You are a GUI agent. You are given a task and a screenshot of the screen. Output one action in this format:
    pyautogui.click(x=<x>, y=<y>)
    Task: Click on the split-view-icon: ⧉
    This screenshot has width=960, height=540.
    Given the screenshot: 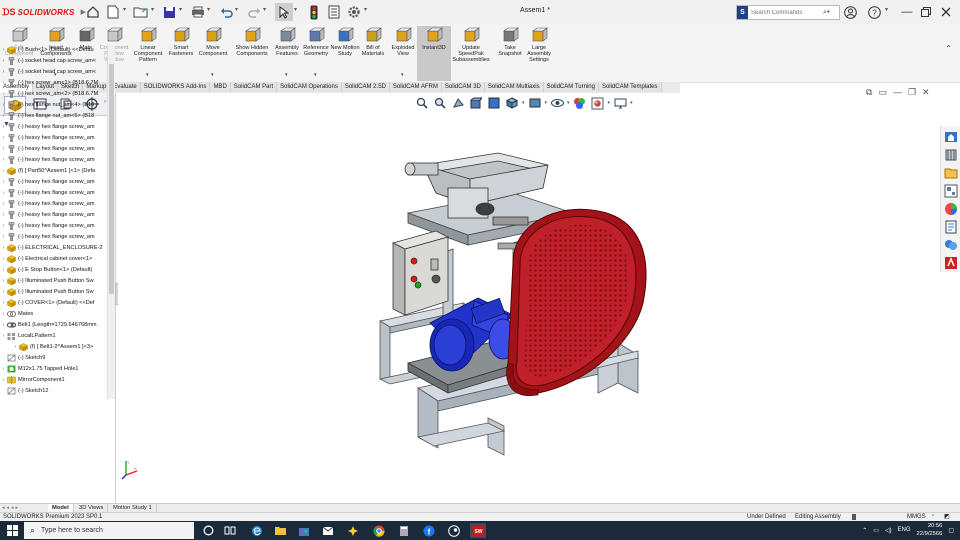 What is the action you would take?
    pyautogui.click(x=869, y=92)
    